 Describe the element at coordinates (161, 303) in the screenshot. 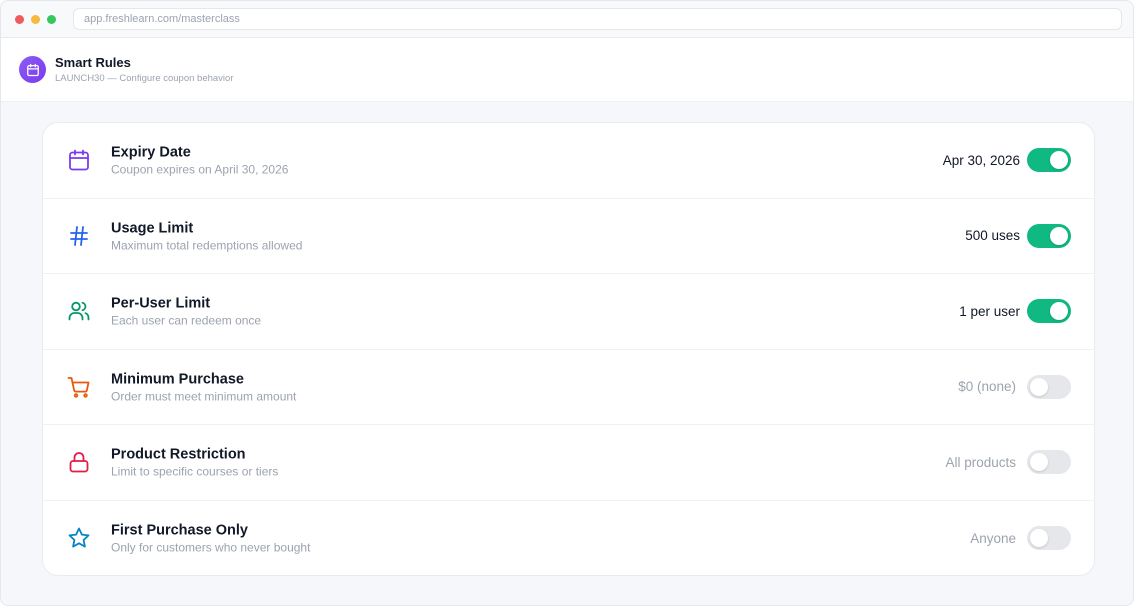

I see `rule-title: Per-User Limit` at that location.